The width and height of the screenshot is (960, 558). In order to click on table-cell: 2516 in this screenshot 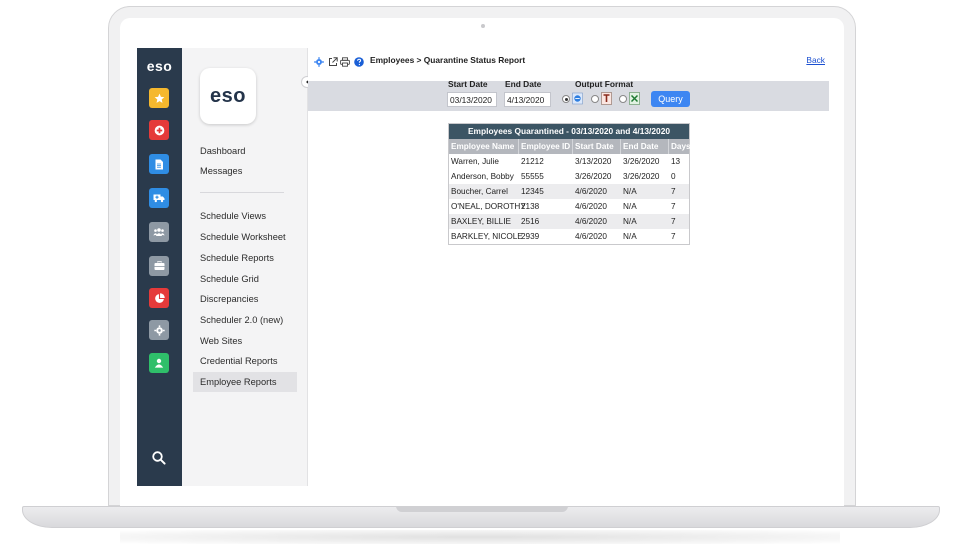, I will do `click(530, 221)`.